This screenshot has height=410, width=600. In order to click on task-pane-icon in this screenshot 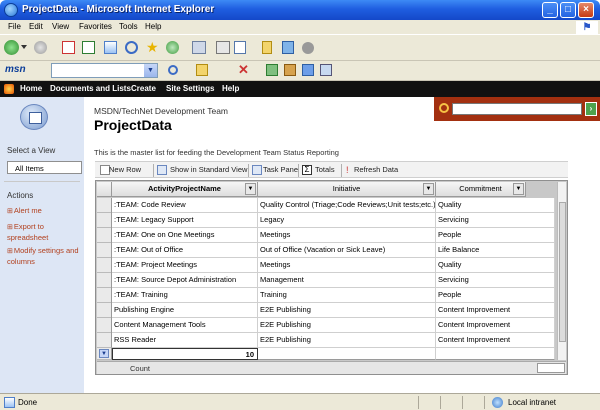, I will do `click(257, 170)`.